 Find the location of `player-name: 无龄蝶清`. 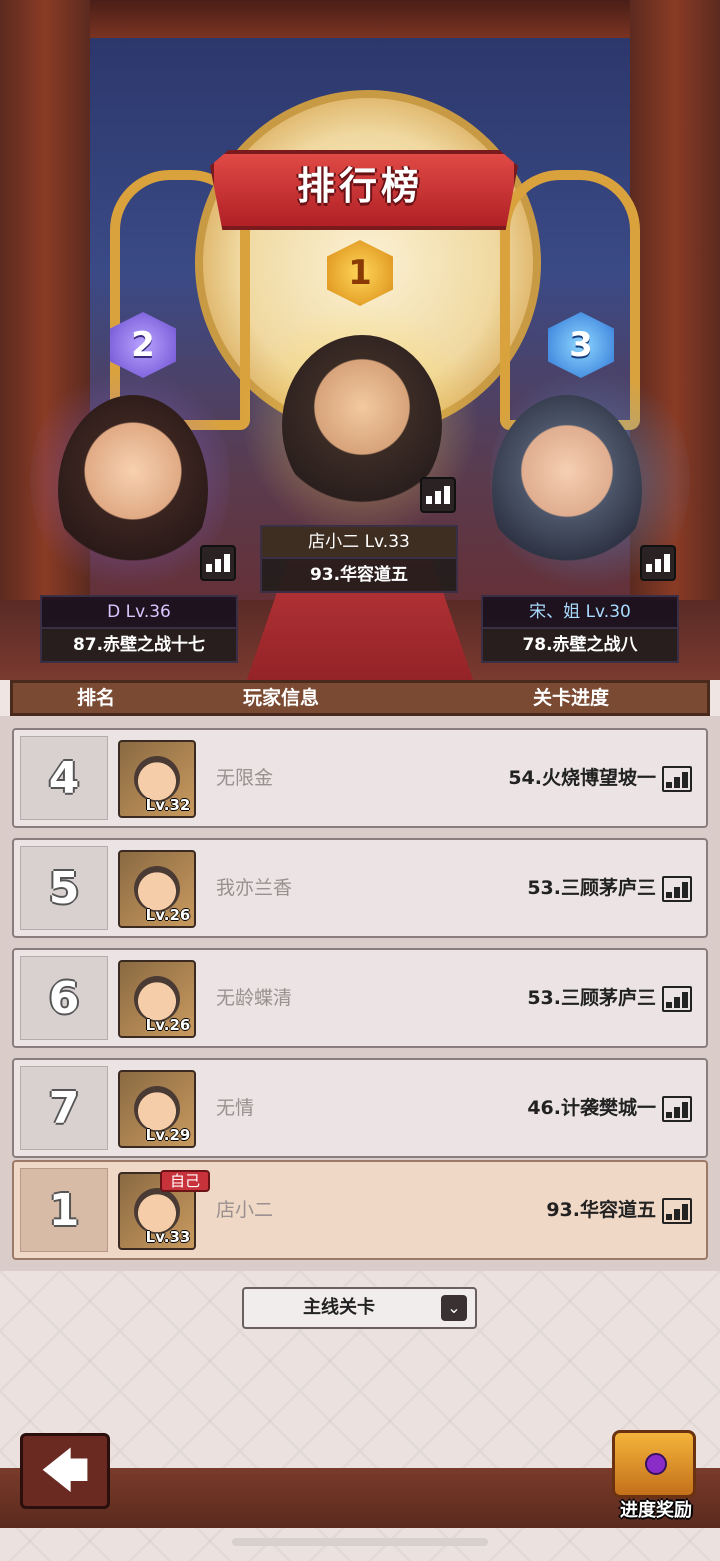

player-name: 无龄蝶清 is located at coordinates (254, 998).